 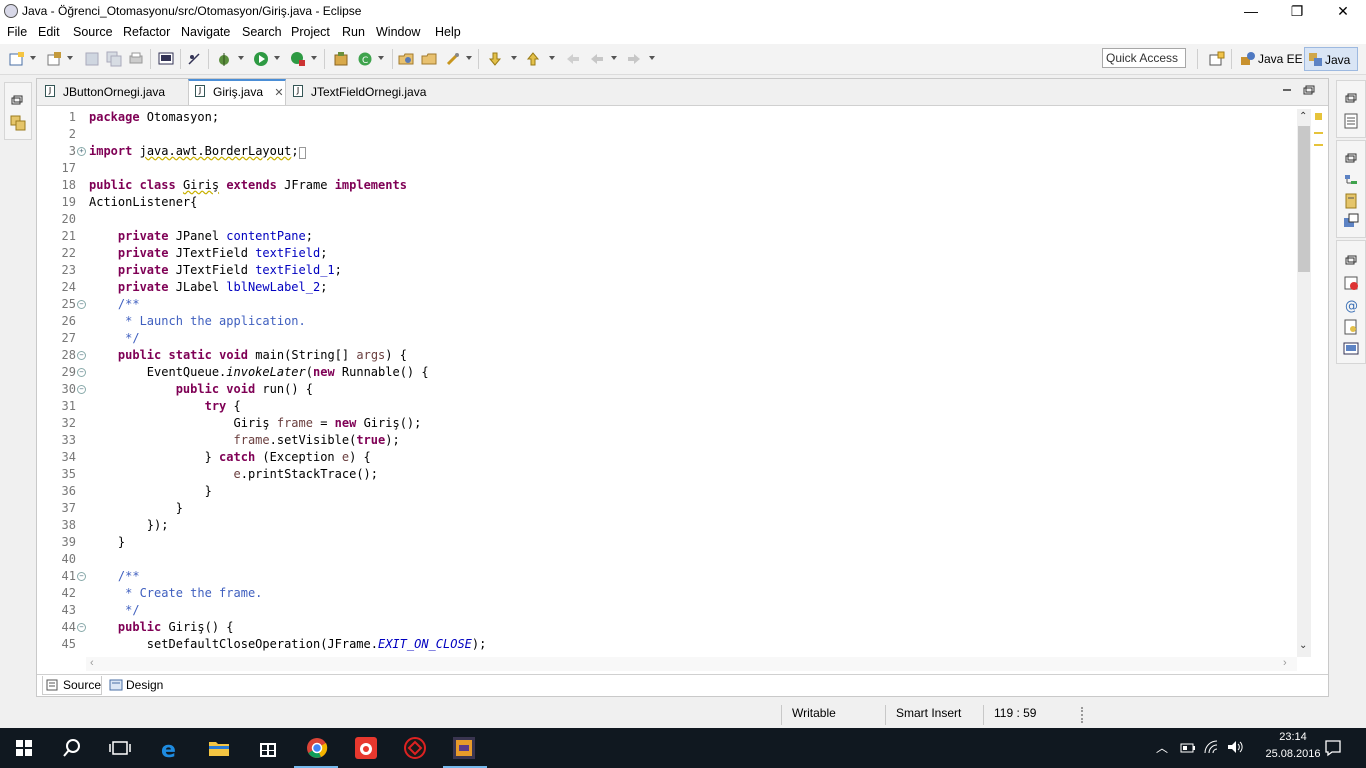 I want to click on code-line: 40, so click(x=672, y=559).